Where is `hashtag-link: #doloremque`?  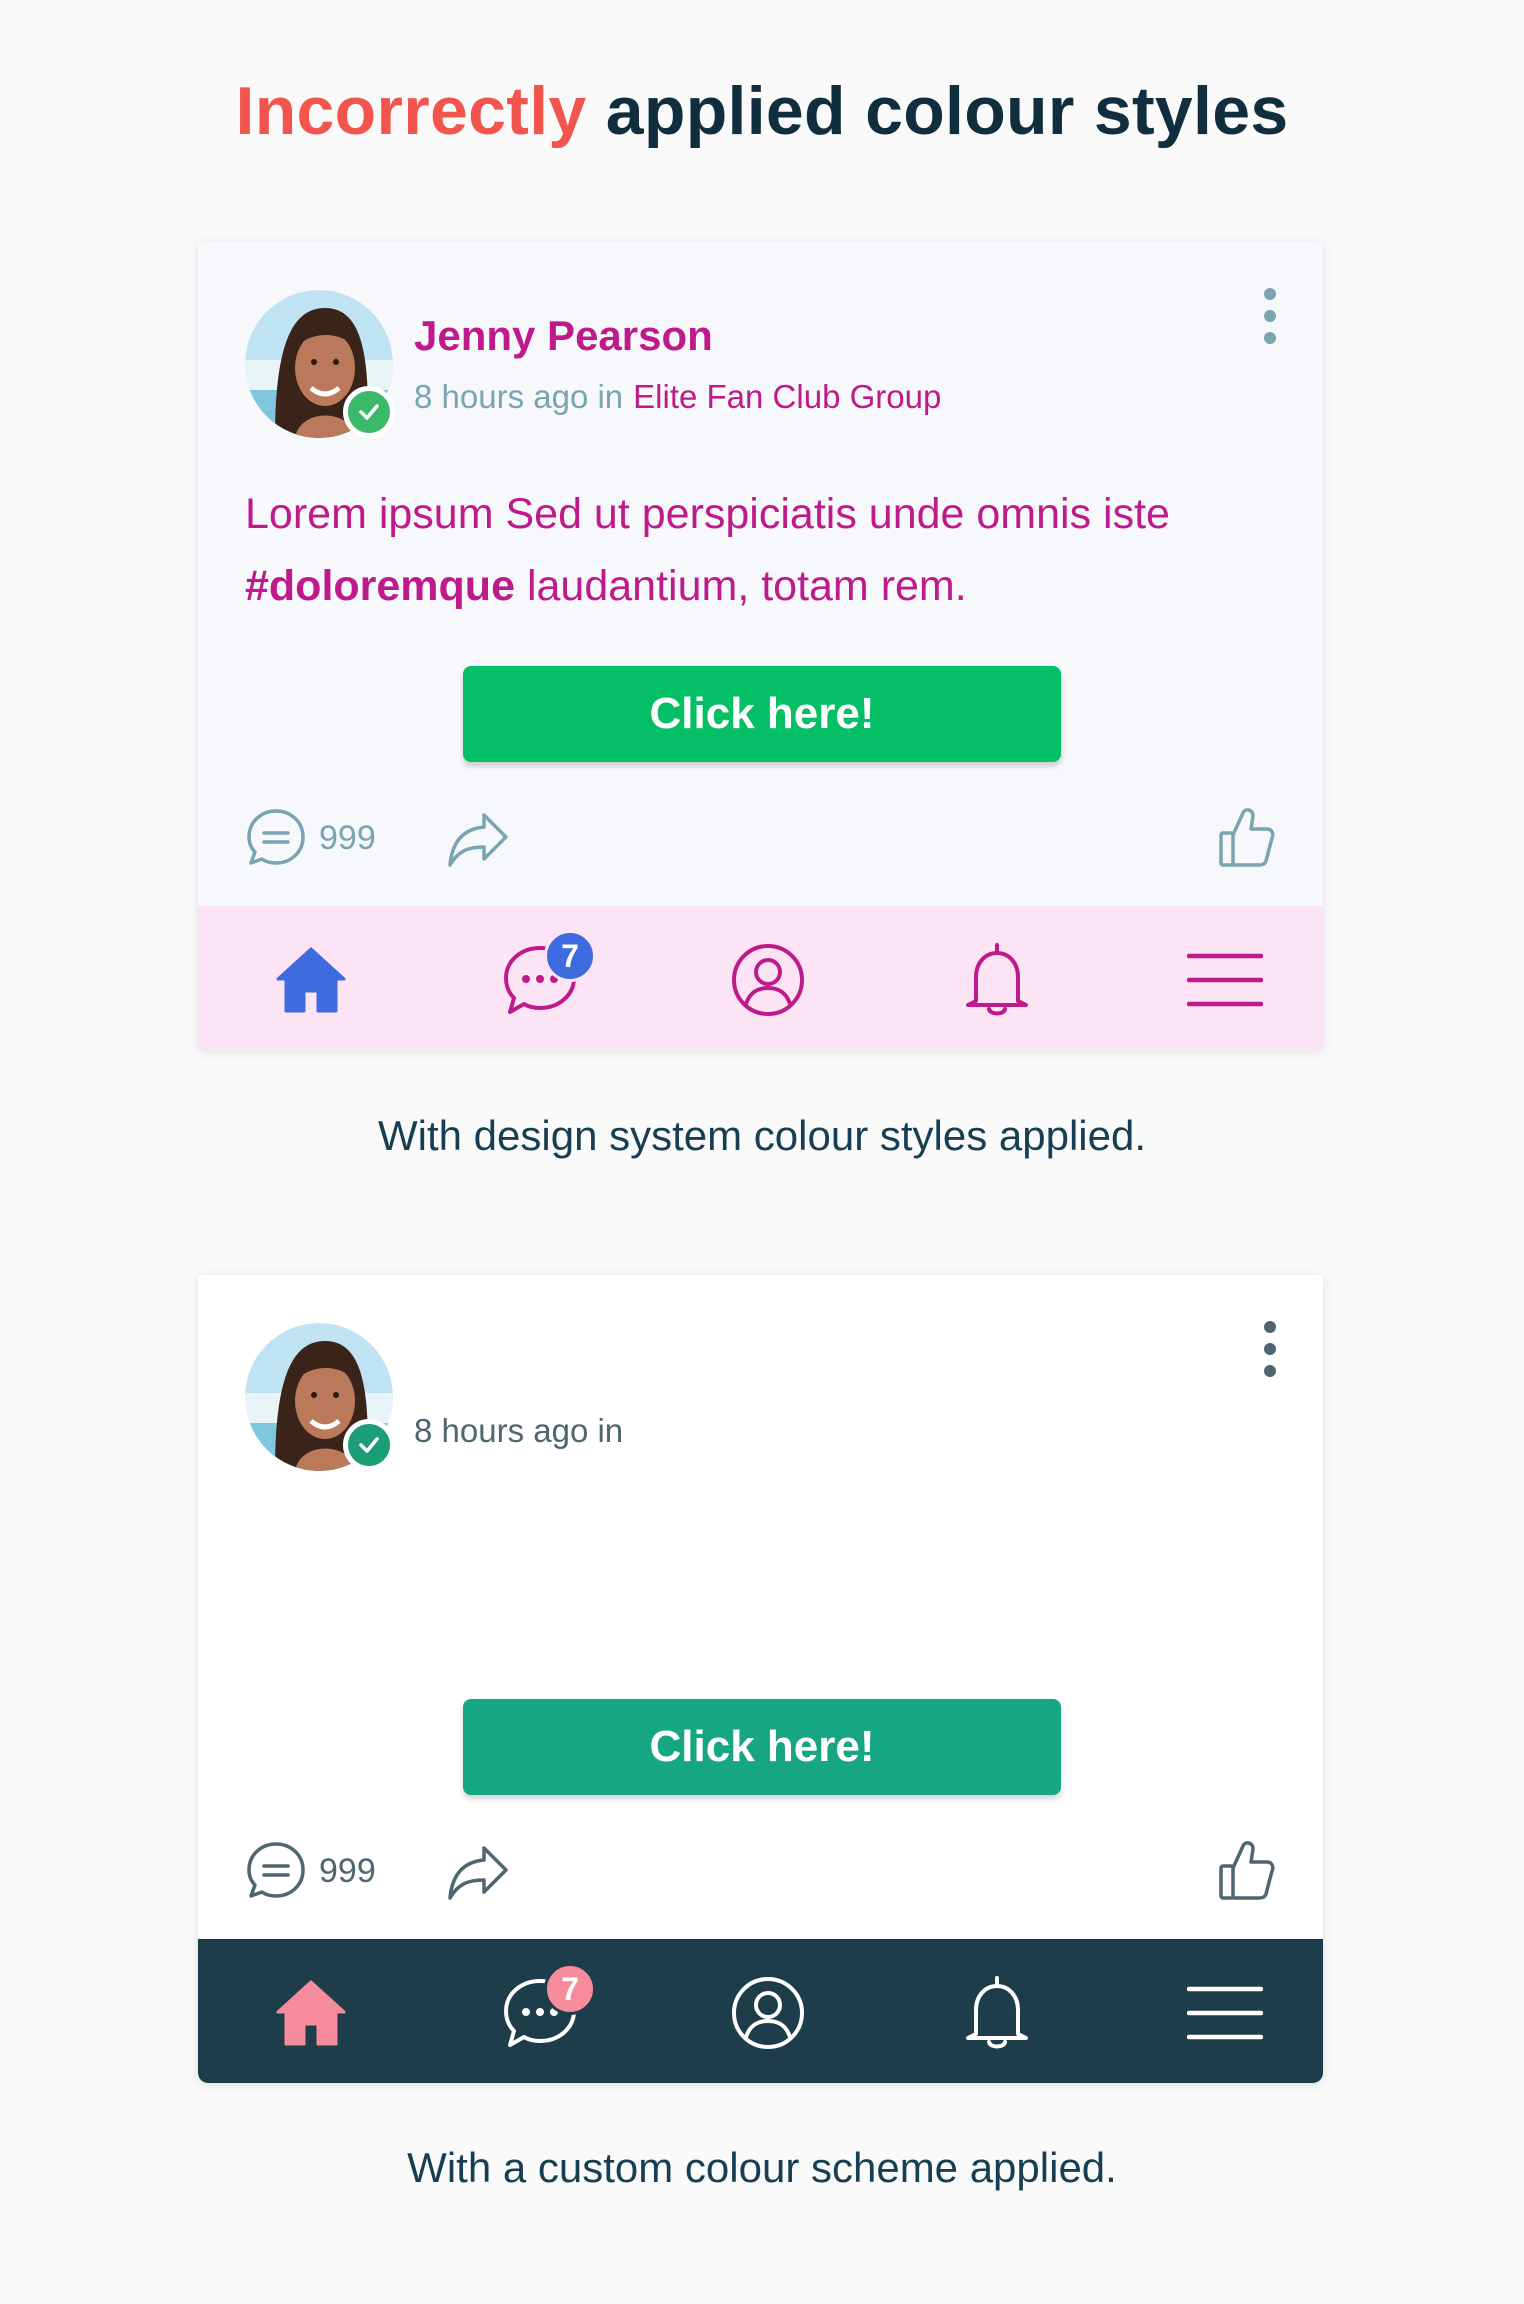 hashtag-link: #doloremque is located at coordinates (380, 586).